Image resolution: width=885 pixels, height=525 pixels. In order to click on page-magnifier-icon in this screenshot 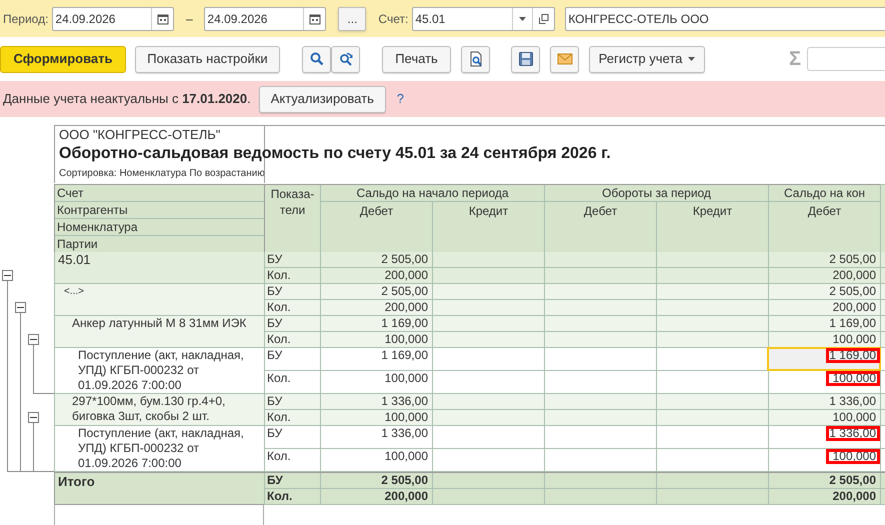, I will do `click(476, 59)`.